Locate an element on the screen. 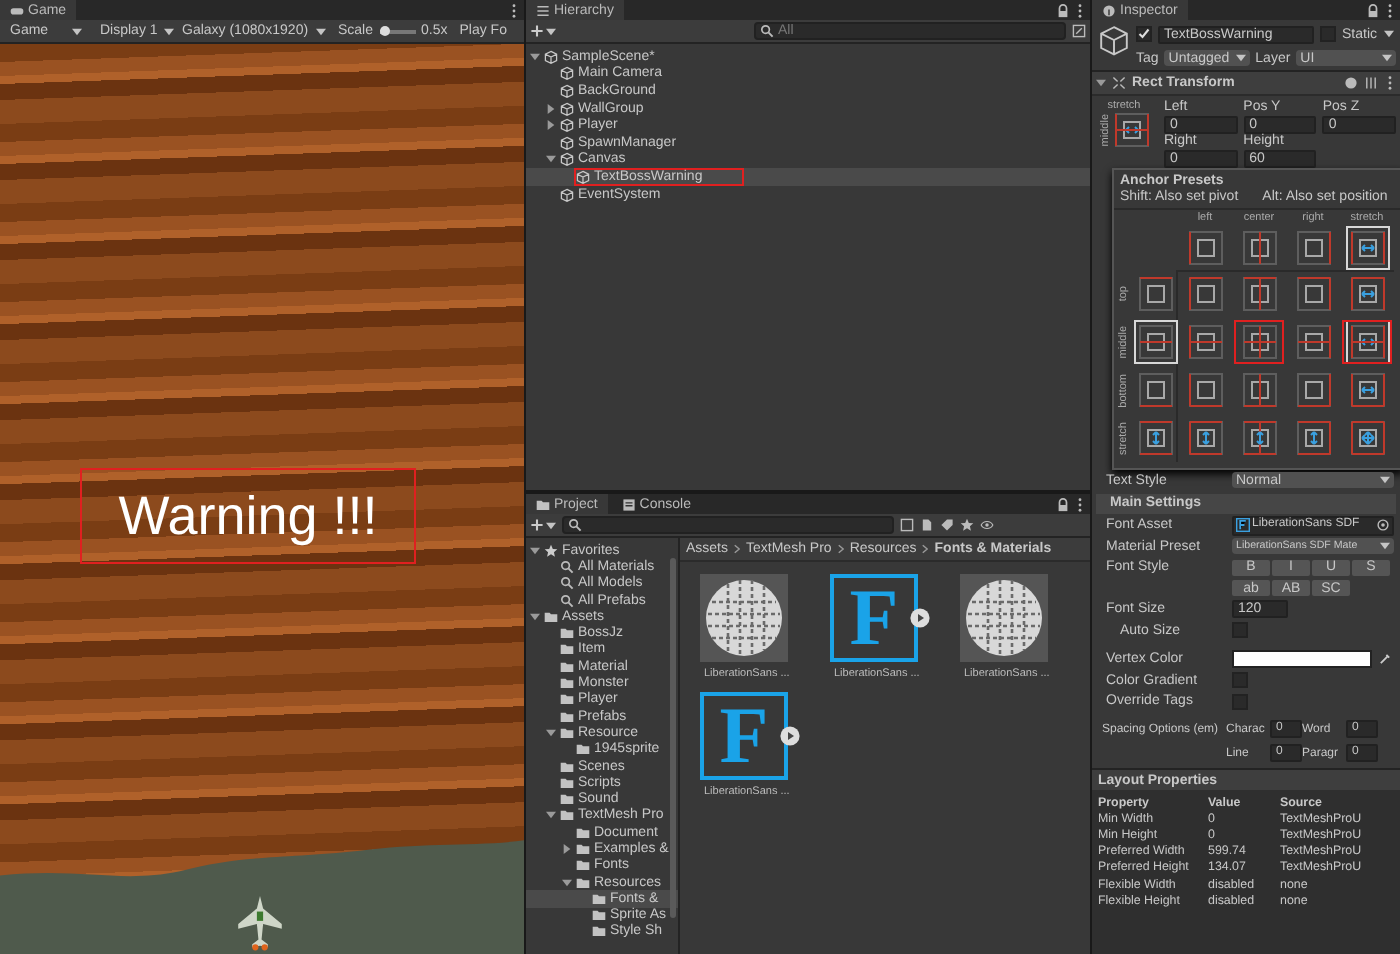  visibility-icon is located at coordinates (987, 525).